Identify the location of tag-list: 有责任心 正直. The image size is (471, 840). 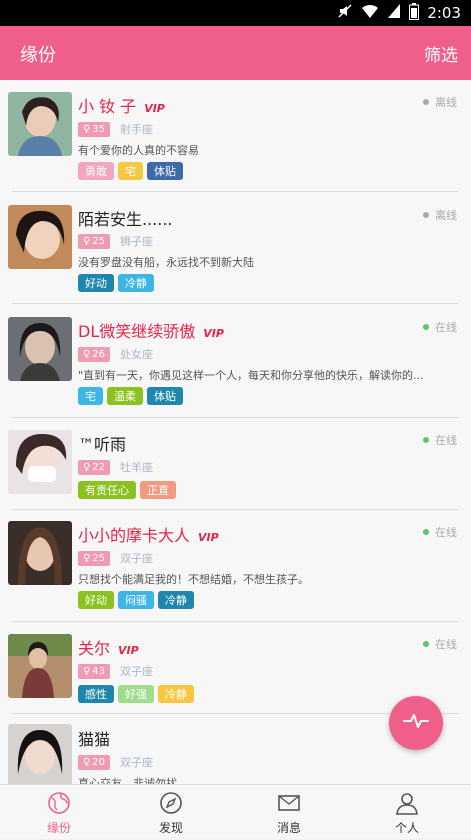
(127, 490).